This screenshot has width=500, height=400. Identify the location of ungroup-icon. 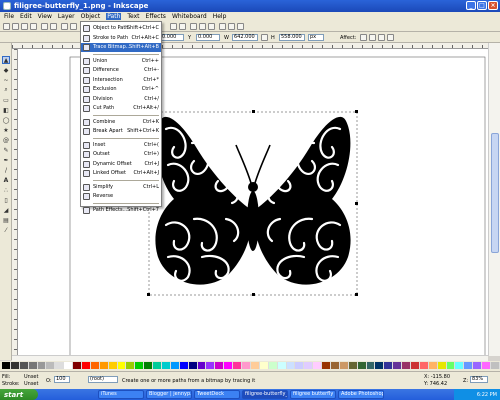
(182, 26).